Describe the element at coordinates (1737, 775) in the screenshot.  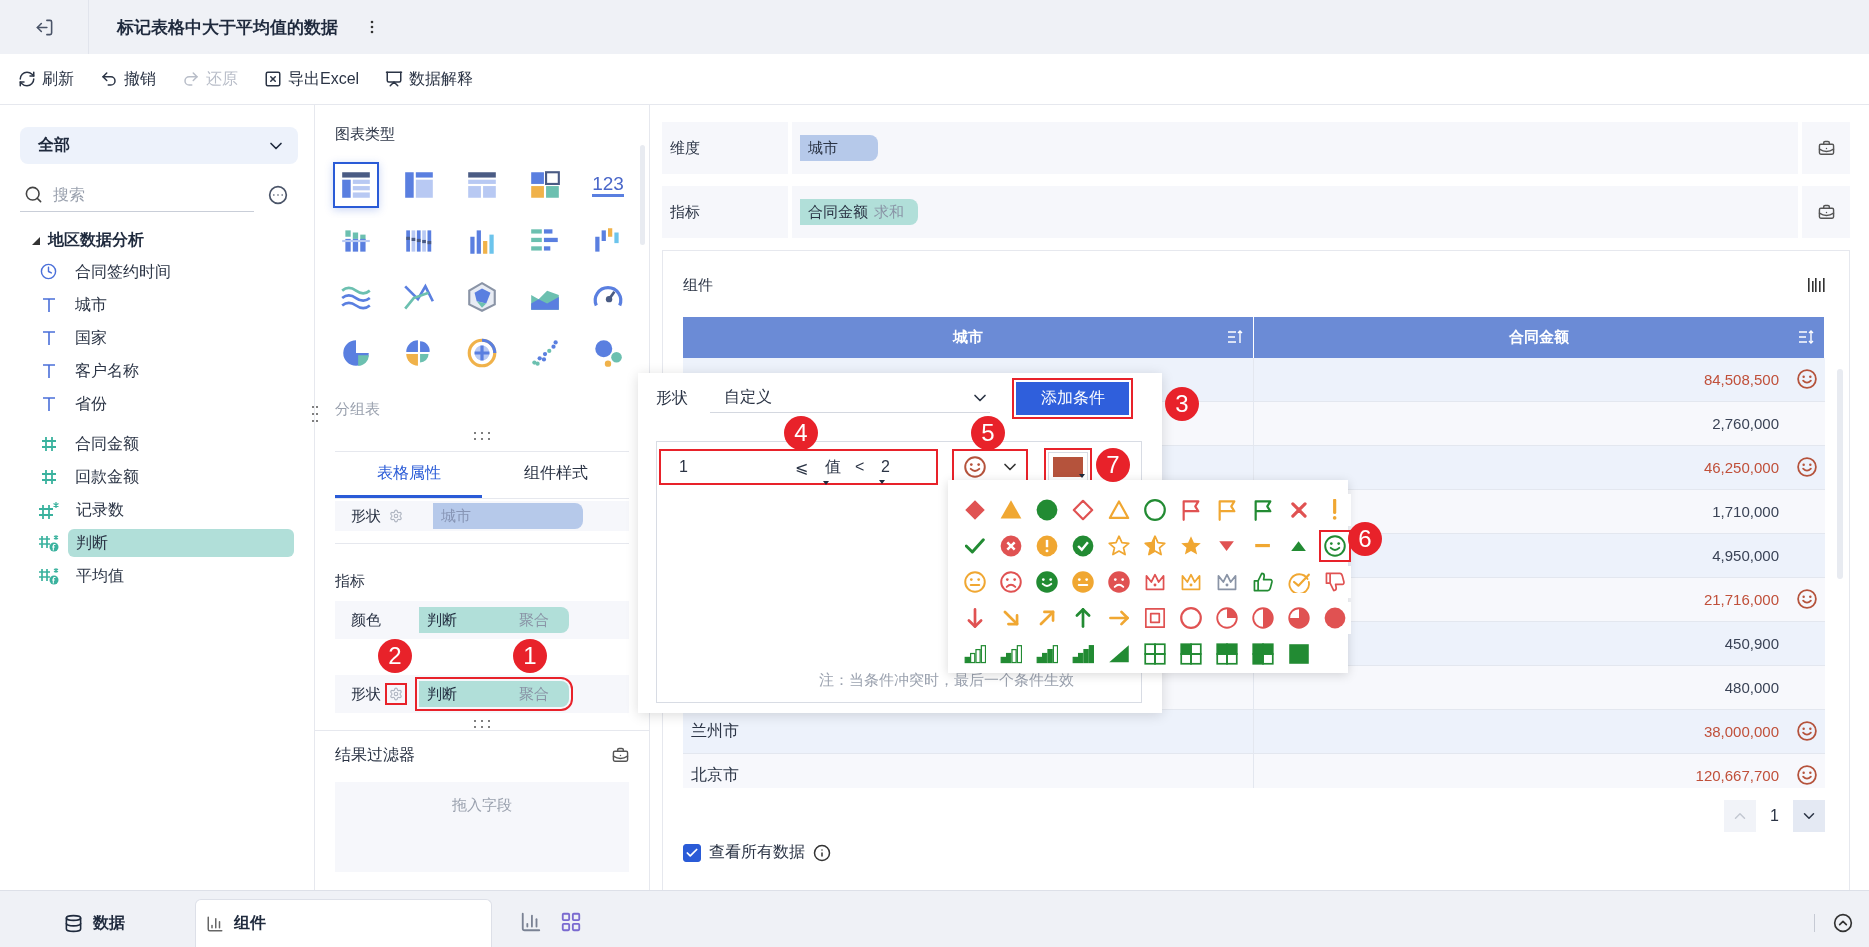
I see `table-cell: 120,667,700` at that location.